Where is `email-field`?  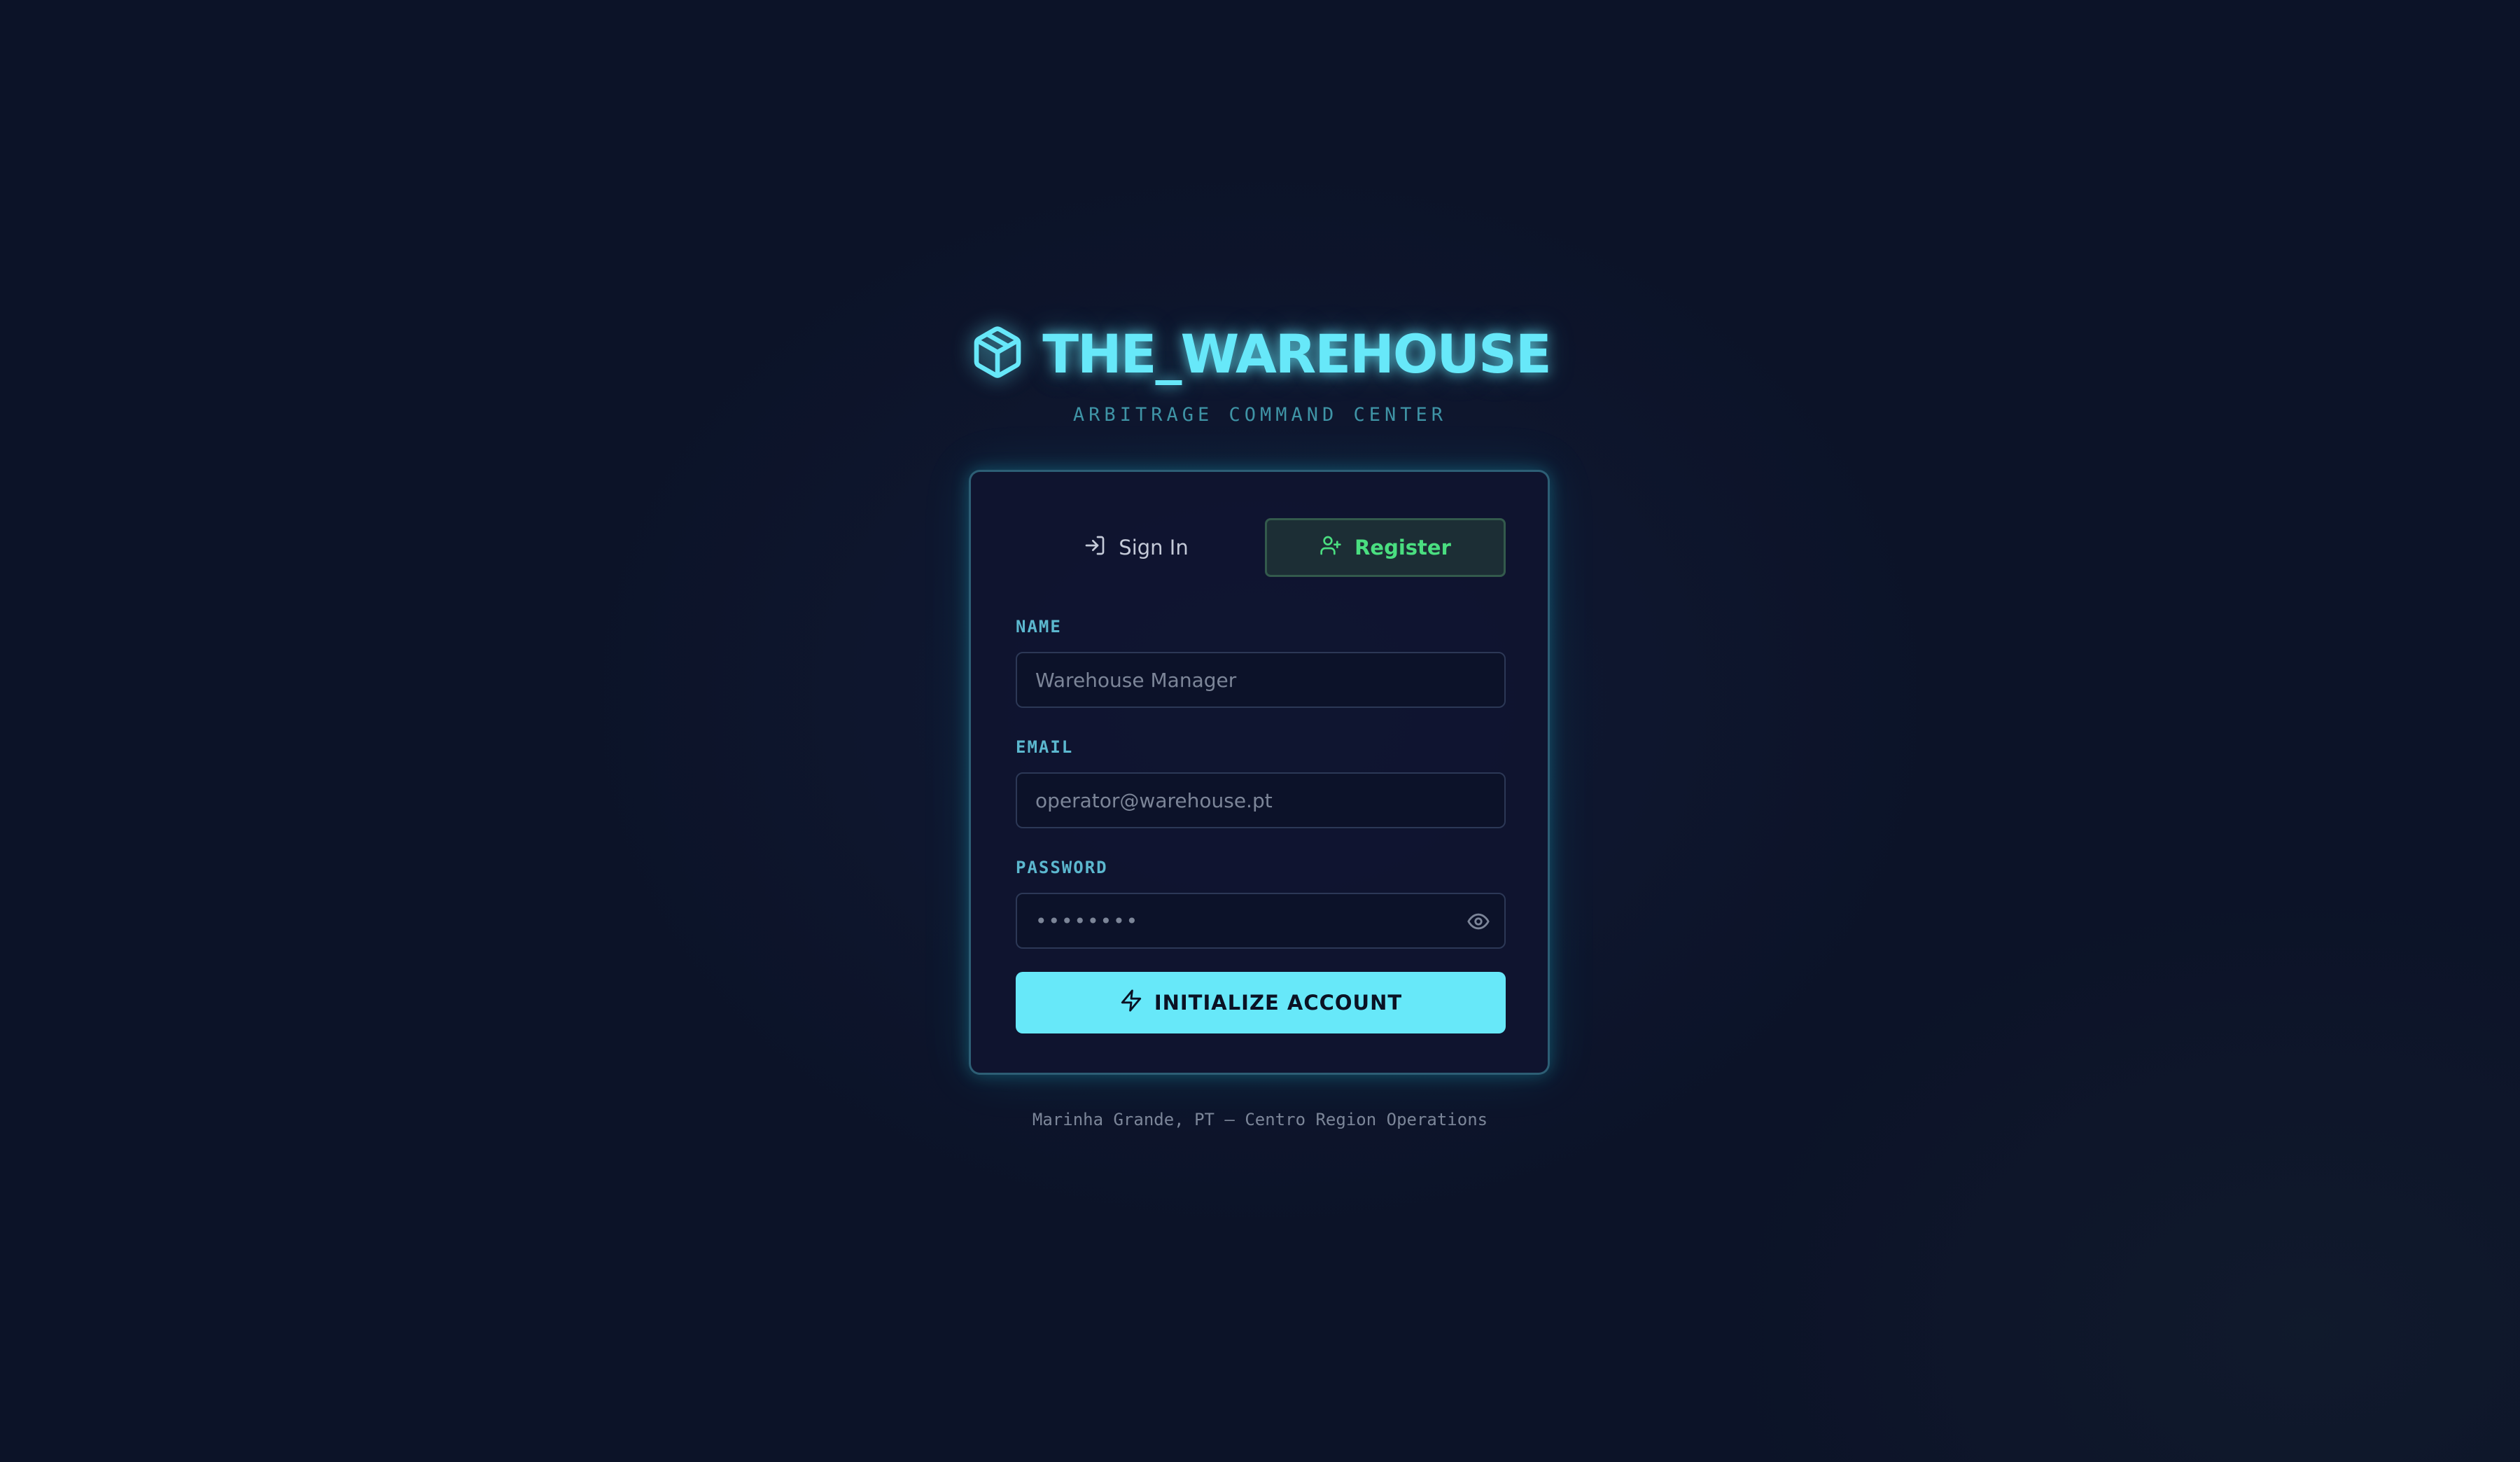
email-field is located at coordinates (1260, 800).